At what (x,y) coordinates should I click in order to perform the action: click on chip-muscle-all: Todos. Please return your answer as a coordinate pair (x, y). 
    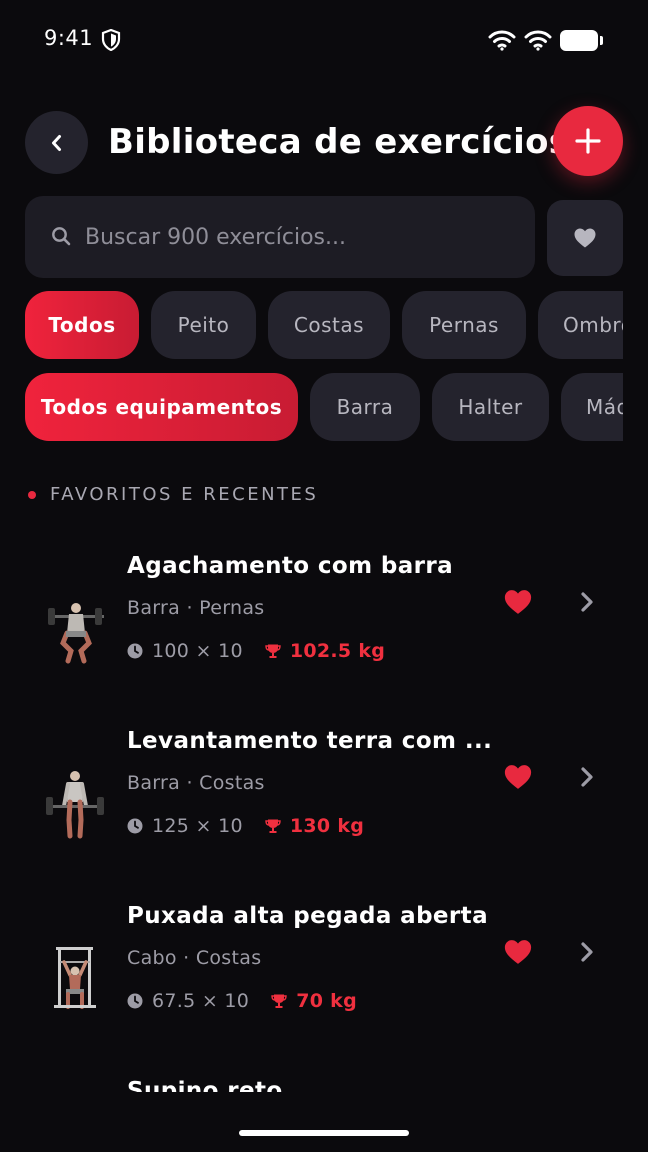
    Looking at the image, I should click on (82, 325).